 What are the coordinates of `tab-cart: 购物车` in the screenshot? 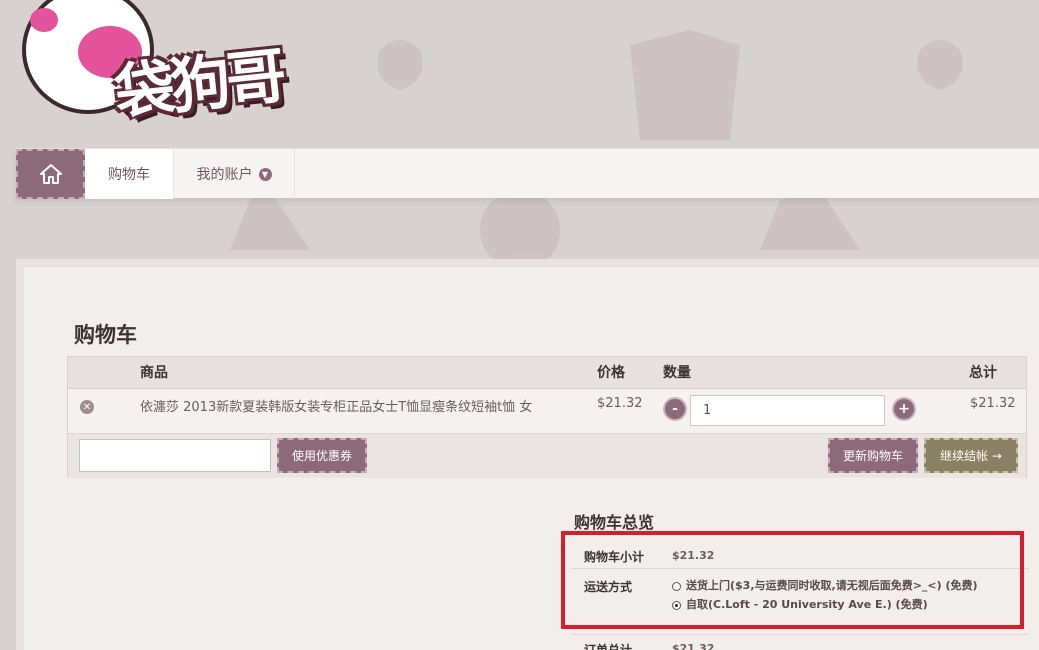 It's located at (129, 174).